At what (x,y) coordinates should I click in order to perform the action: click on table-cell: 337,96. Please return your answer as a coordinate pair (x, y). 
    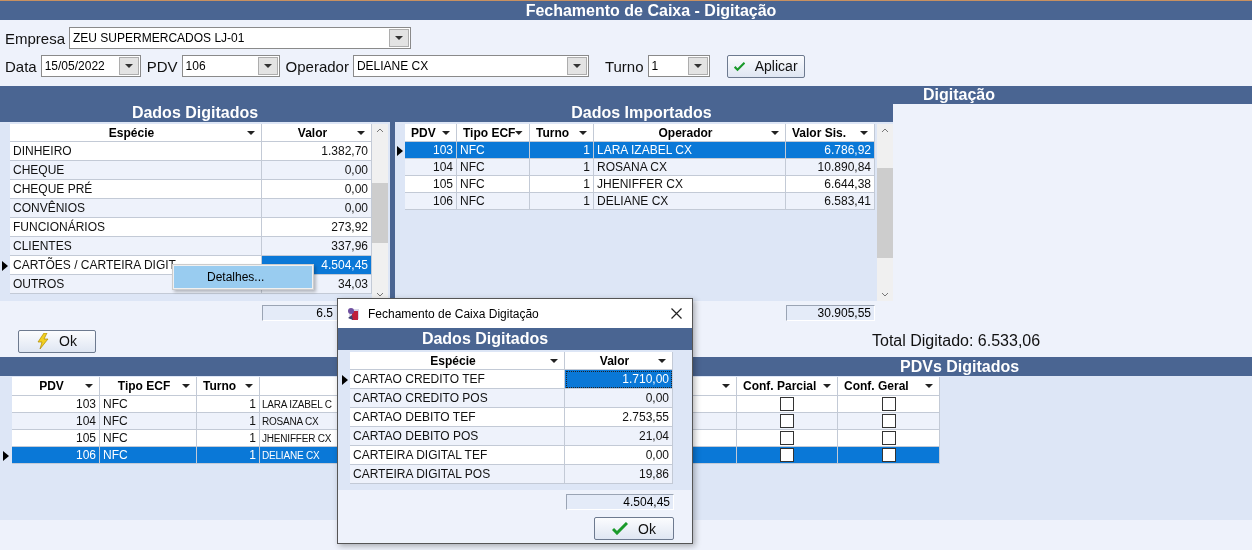
    Looking at the image, I should click on (317, 246).